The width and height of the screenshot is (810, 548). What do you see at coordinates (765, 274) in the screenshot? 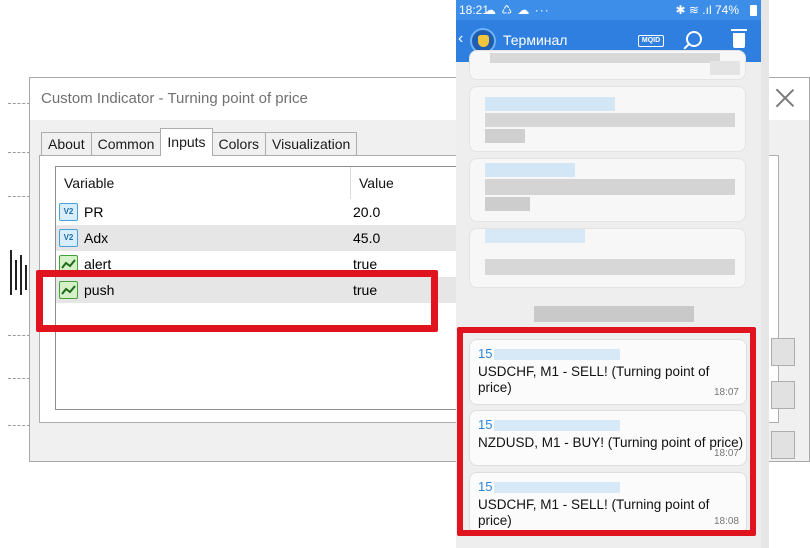
I see `phone-edge` at bounding box center [765, 274].